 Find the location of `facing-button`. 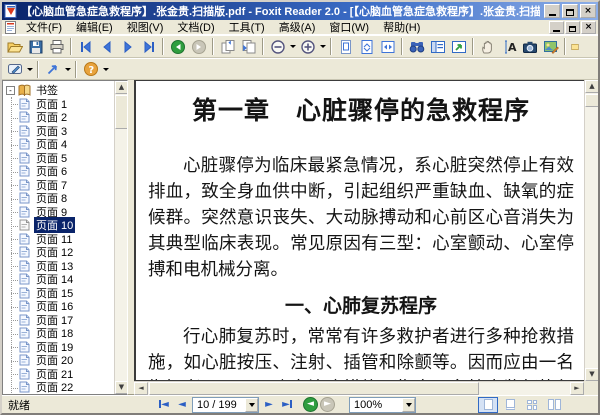

facing-button is located at coordinates (532, 405).